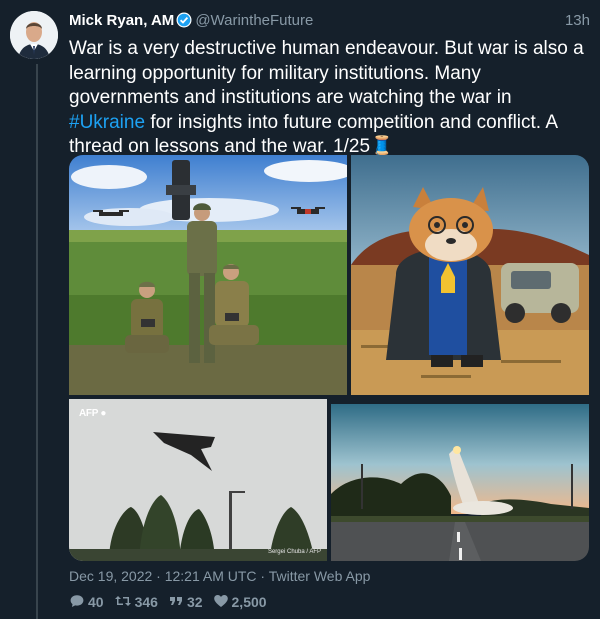  What do you see at coordinates (184, 23) in the screenshot?
I see `verified-badge-icon` at bounding box center [184, 23].